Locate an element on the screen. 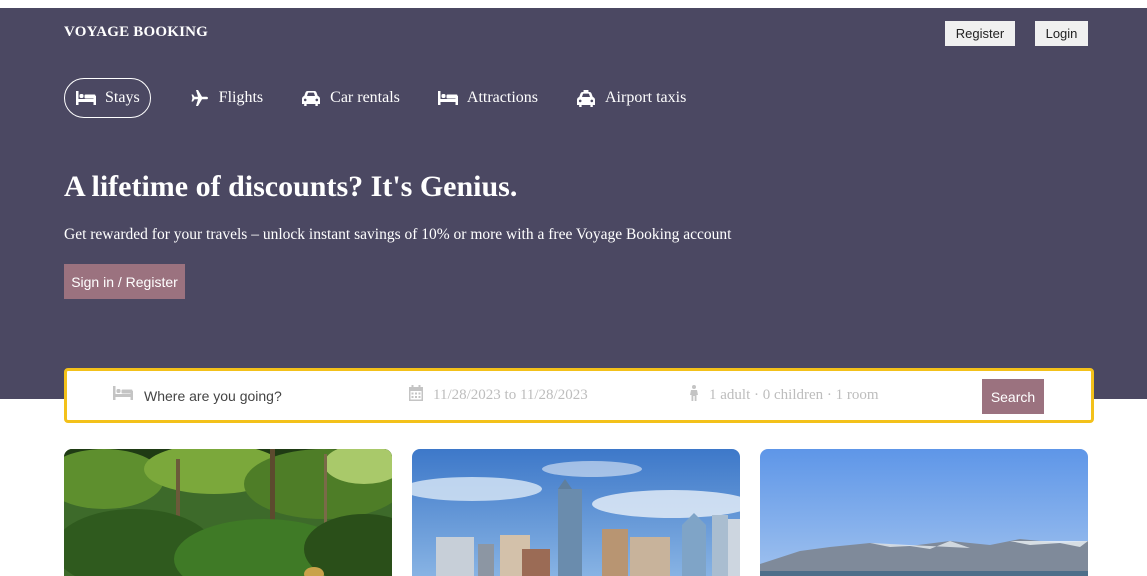 Image resolution: width=1147 pixels, height=576 pixels. destination-card-forest is located at coordinates (228, 512).